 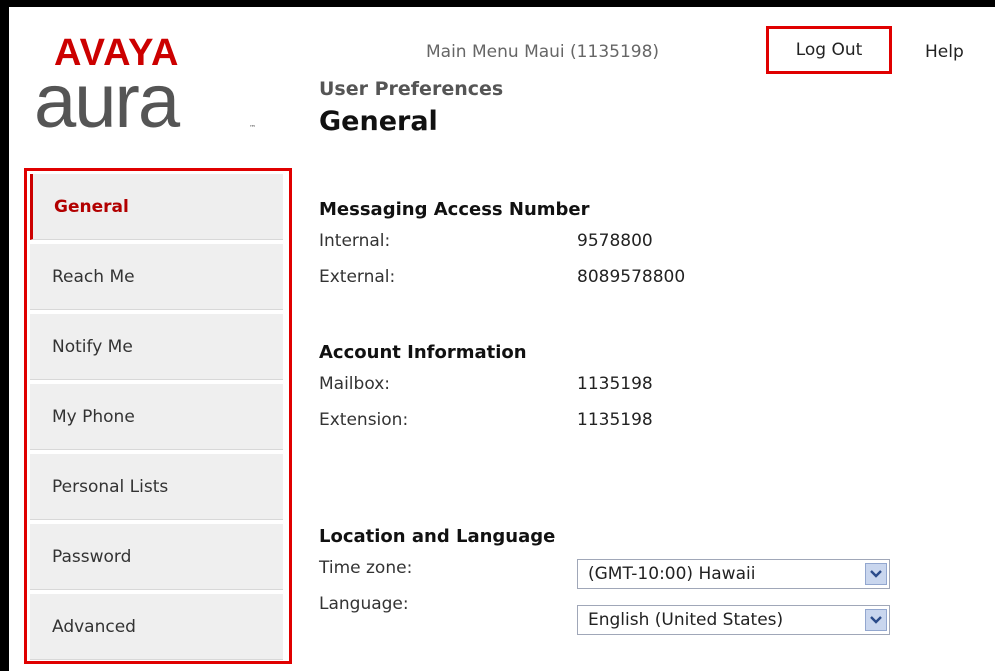 I want to click on sidebar-item-advanced: Advanced, so click(x=156, y=627).